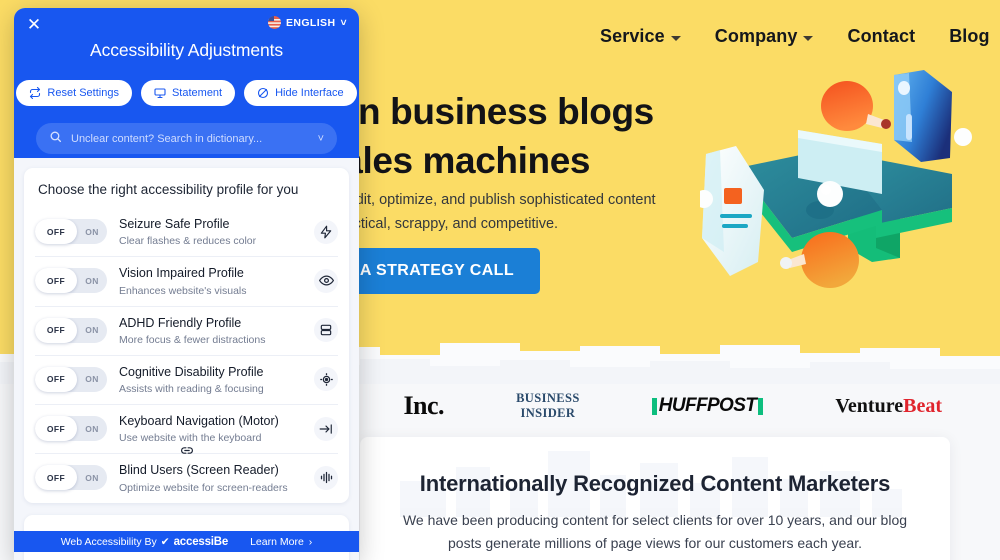  I want to click on statement-button: Statement, so click(188, 93).